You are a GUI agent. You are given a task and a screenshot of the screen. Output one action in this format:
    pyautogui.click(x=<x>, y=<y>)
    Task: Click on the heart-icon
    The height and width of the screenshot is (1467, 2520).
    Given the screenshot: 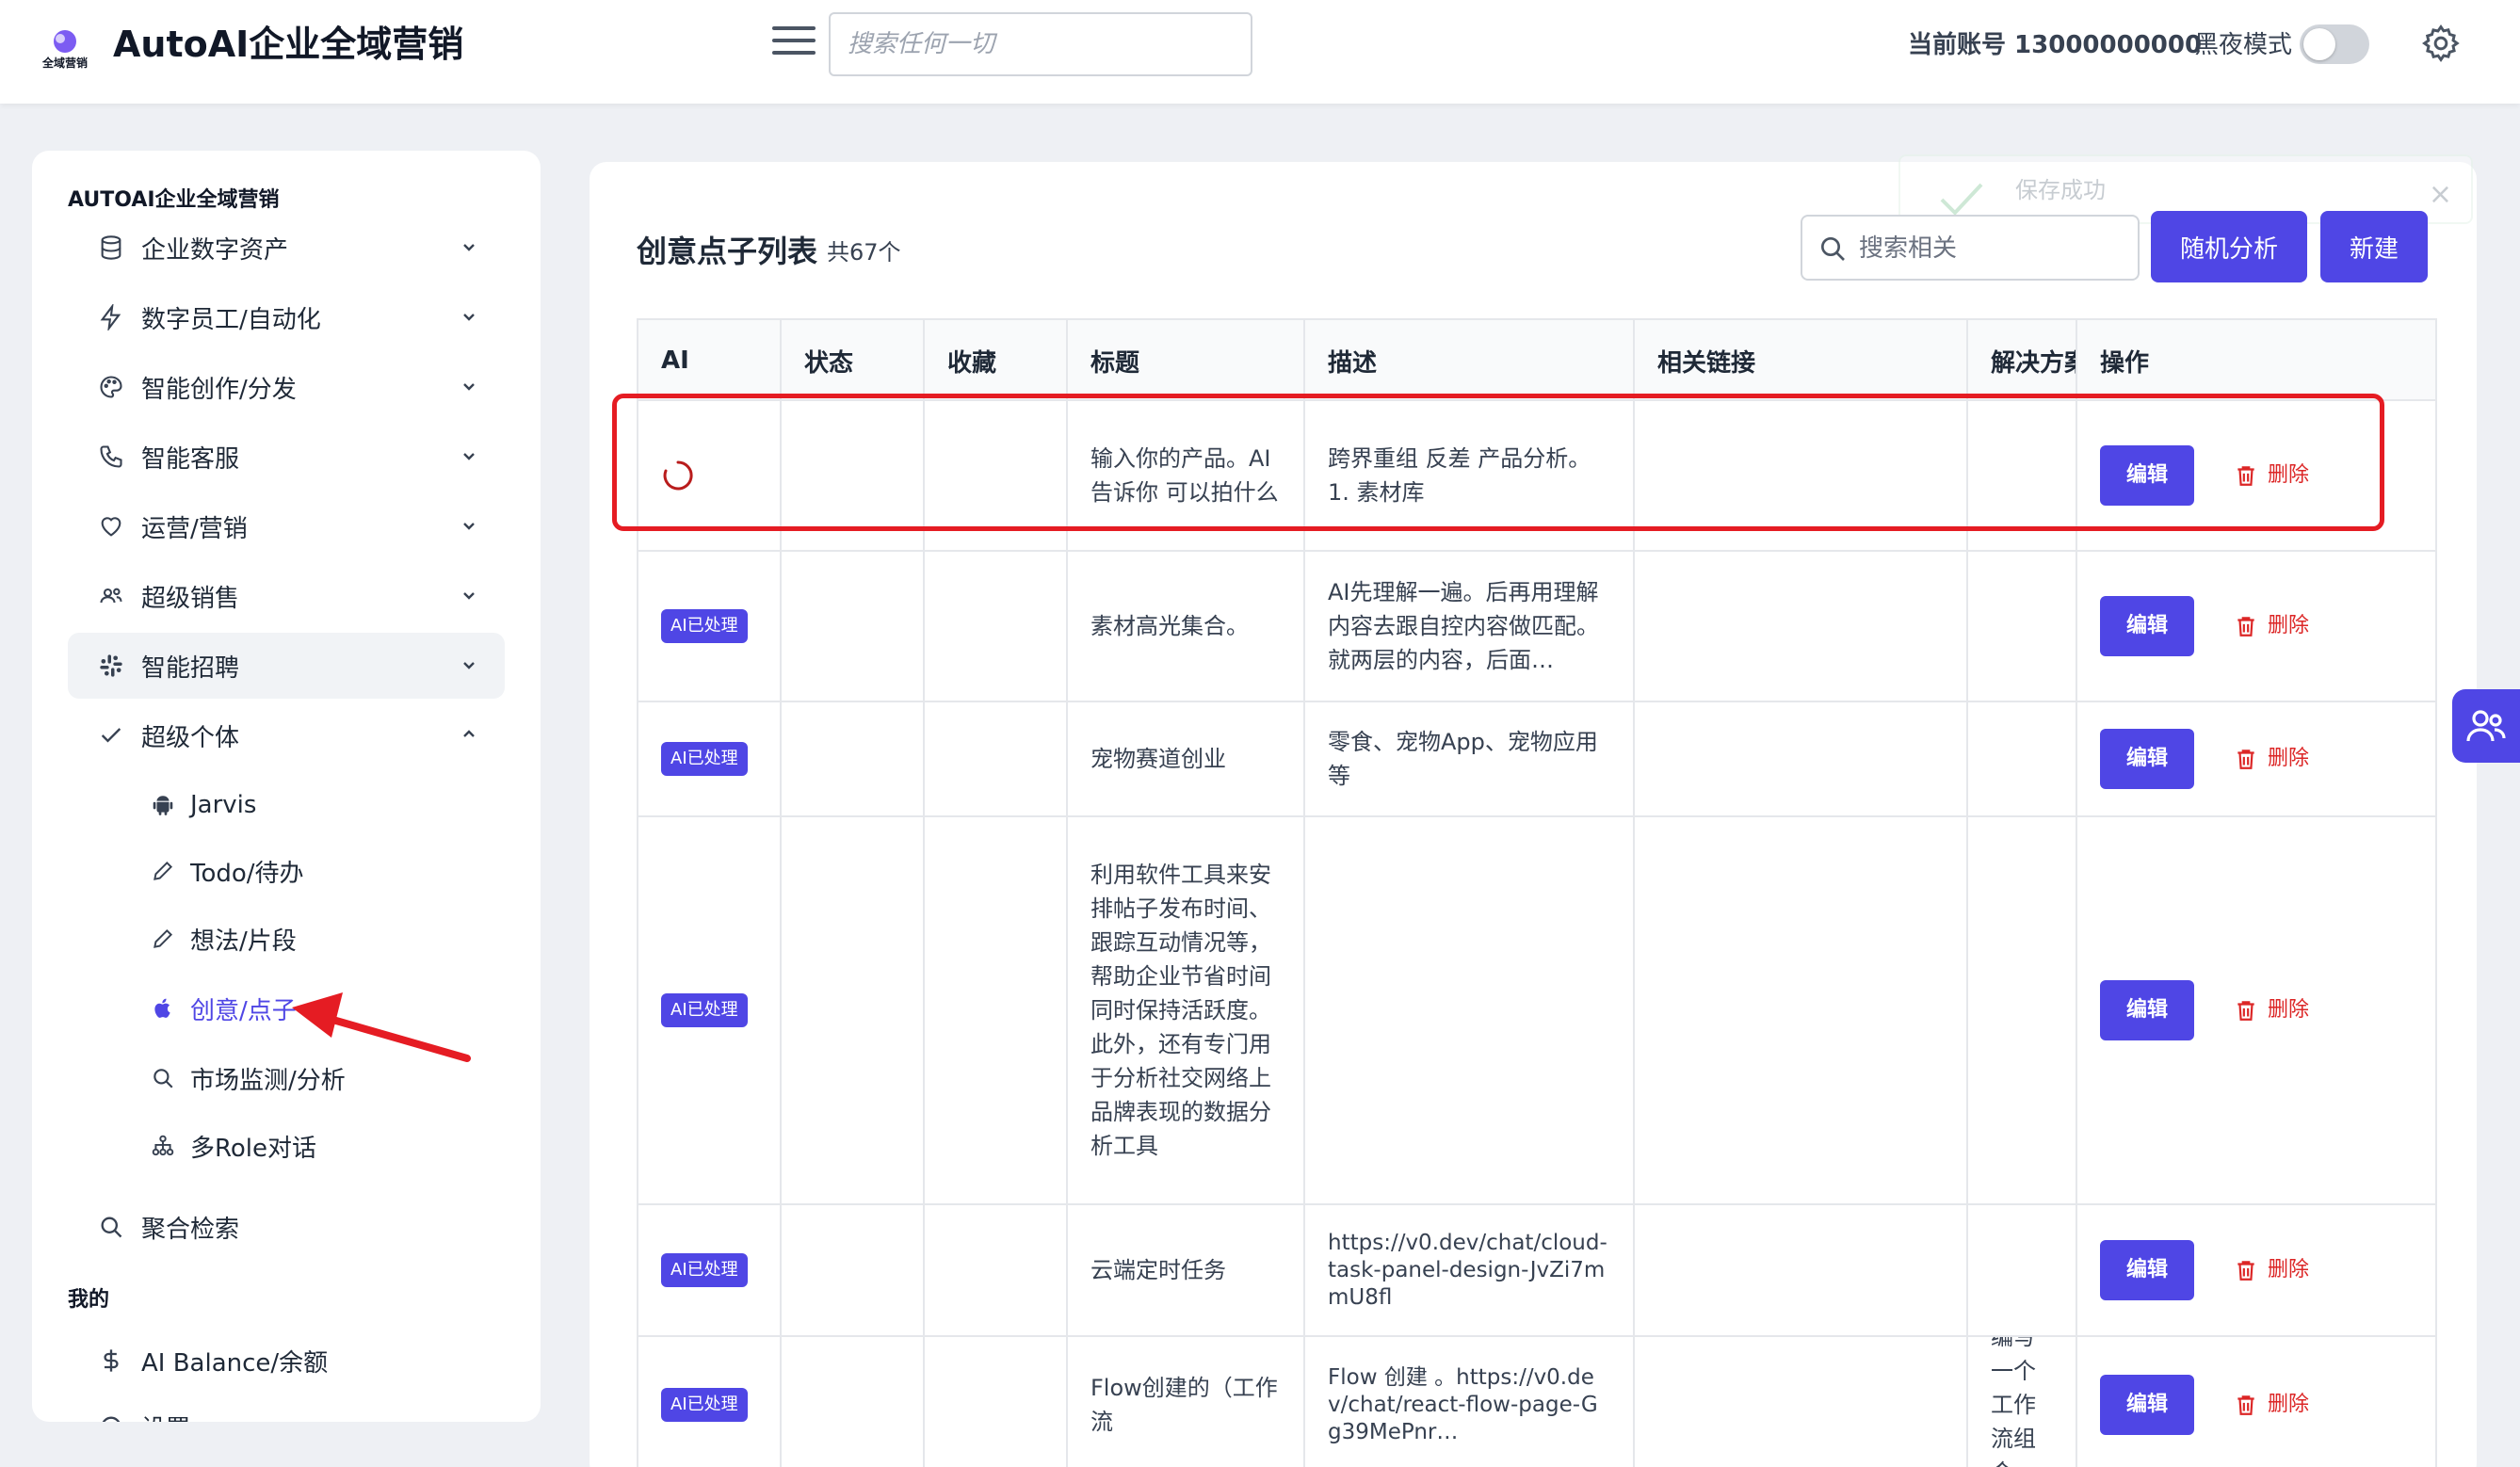 What is the action you would take?
    pyautogui.click(x=111, y=526)
    